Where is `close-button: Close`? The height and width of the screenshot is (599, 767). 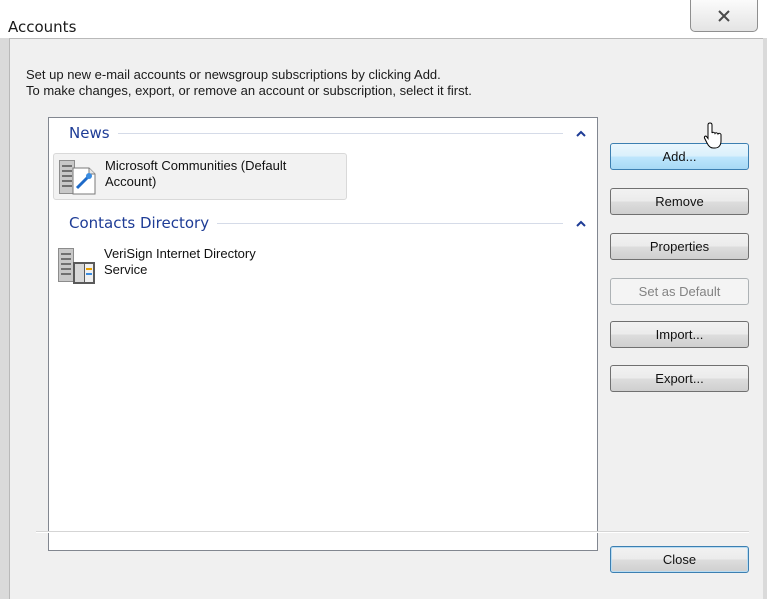
close-button: Close is located at coordinates (679, 559).